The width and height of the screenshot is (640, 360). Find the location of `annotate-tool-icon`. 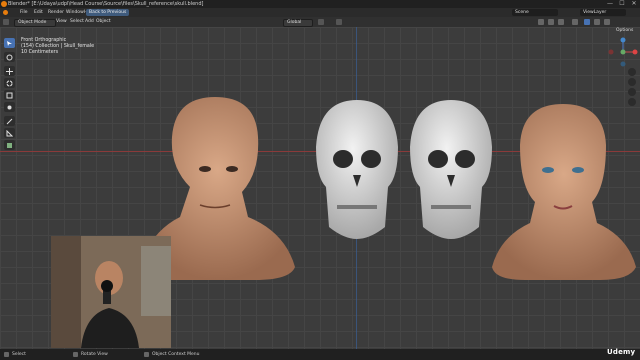

annotate-tool-icon is located at coordinates (9, 121).